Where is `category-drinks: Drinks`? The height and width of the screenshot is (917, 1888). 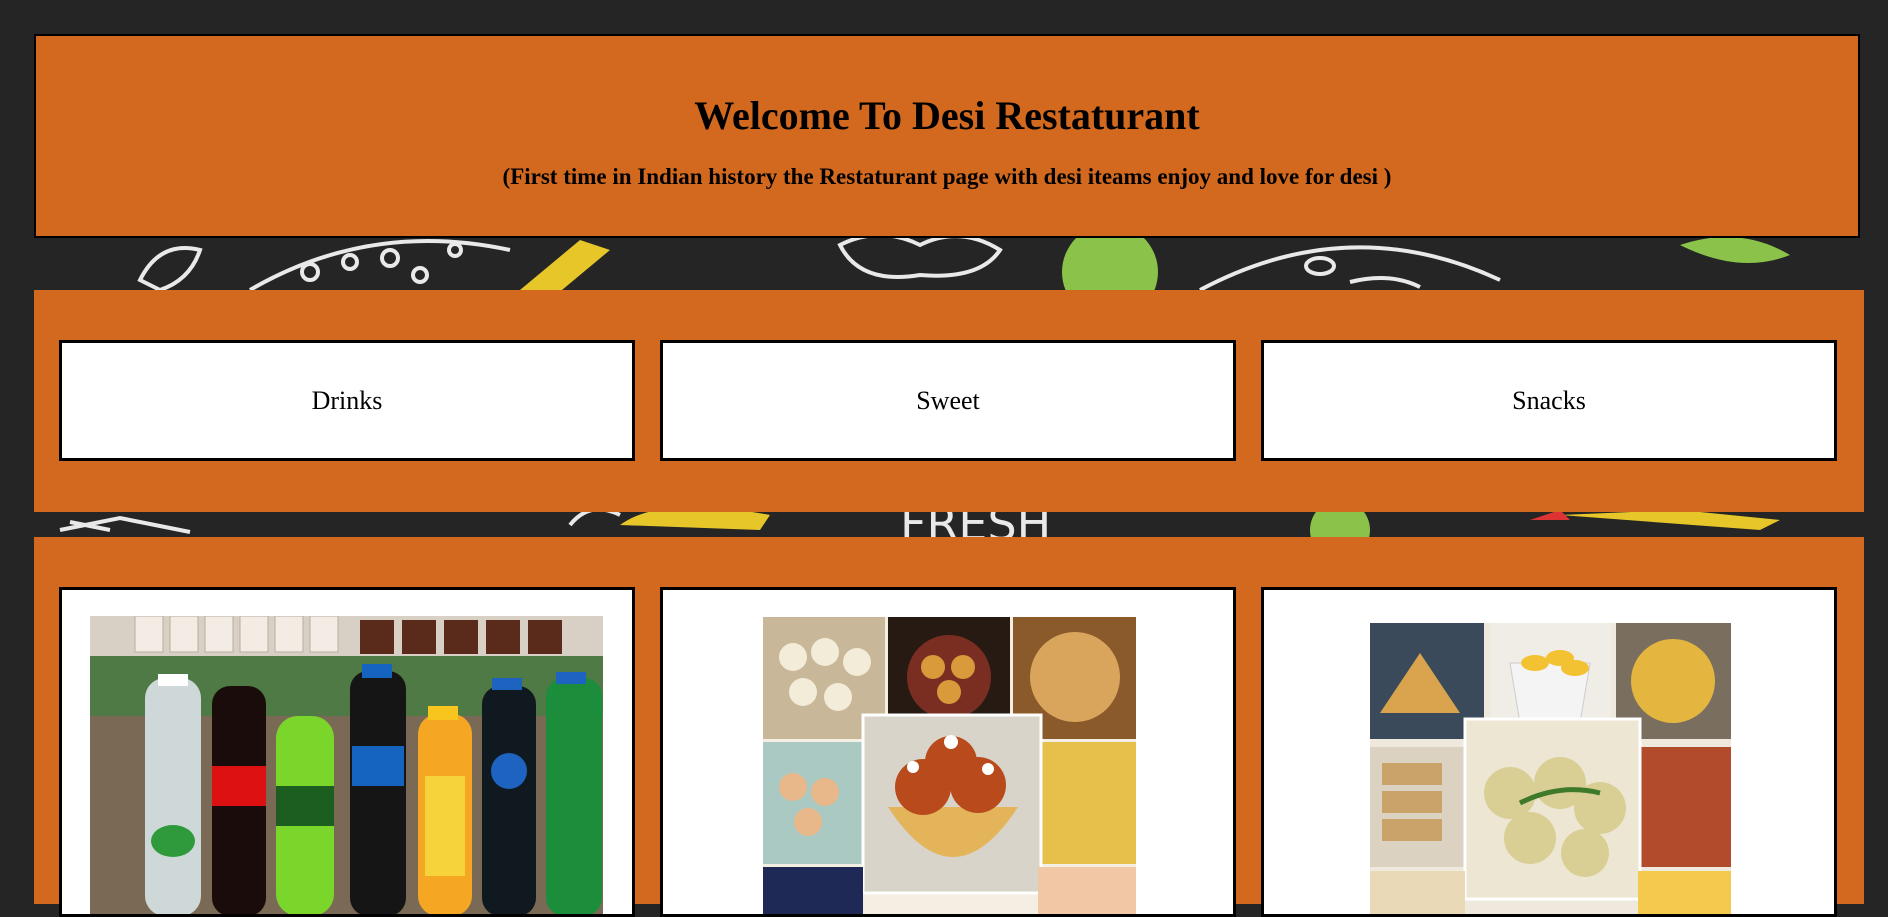 category-drinks: Drinks is located at coordinates (347, 400).